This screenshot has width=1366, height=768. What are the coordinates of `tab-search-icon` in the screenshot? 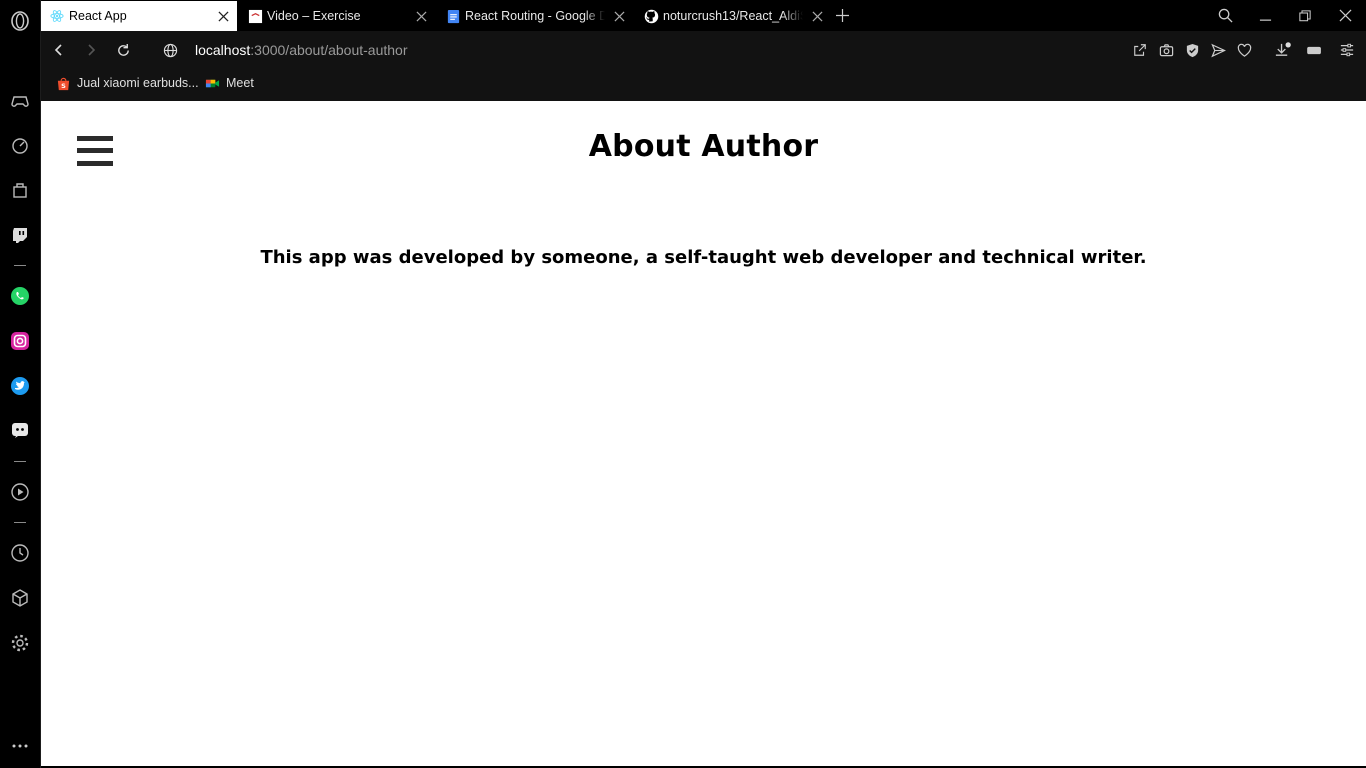 It's located at (1225, 15).